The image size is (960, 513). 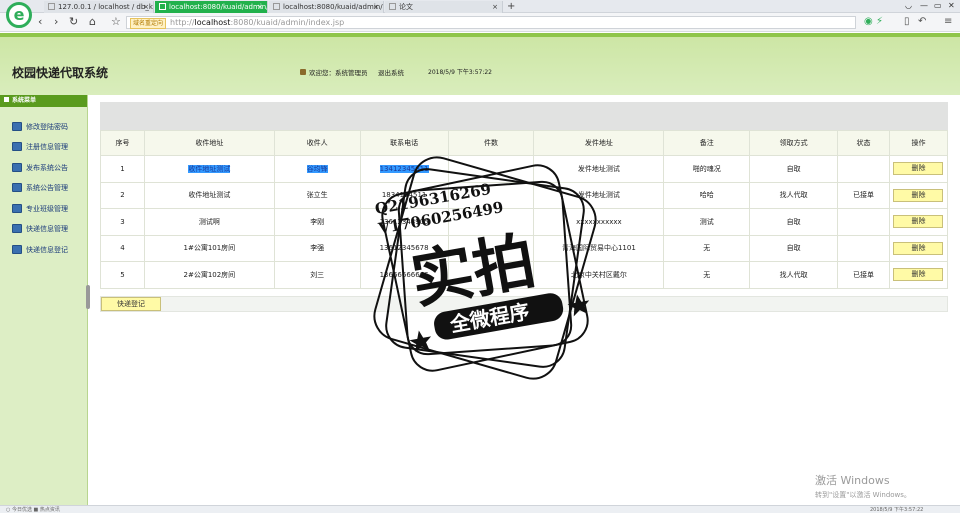 I want to click on cell-send-address: 北京中关村区戴尔, so click(x=599, y=275).